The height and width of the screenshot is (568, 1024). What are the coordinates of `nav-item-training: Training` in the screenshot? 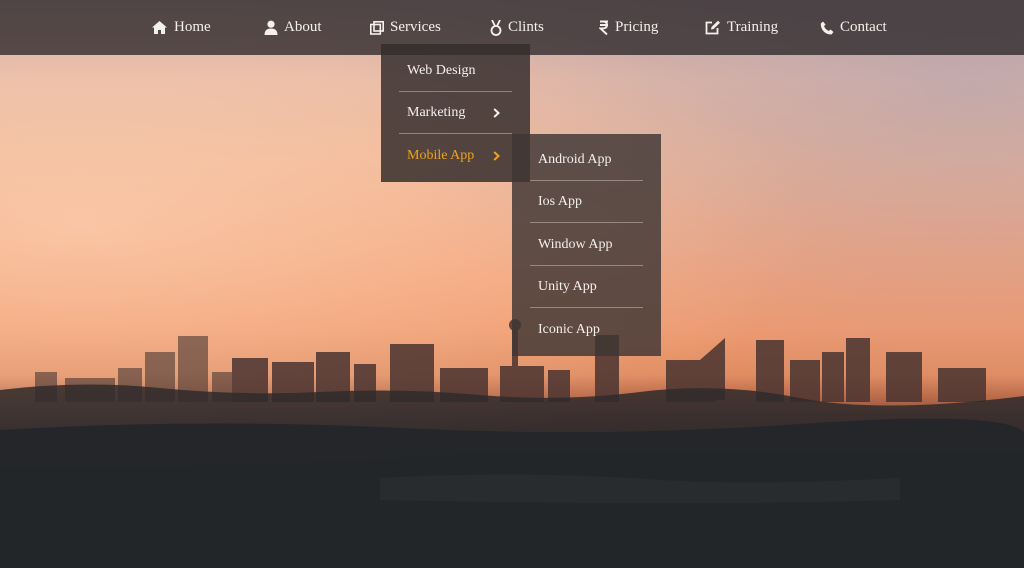 It's located at (741, 27).